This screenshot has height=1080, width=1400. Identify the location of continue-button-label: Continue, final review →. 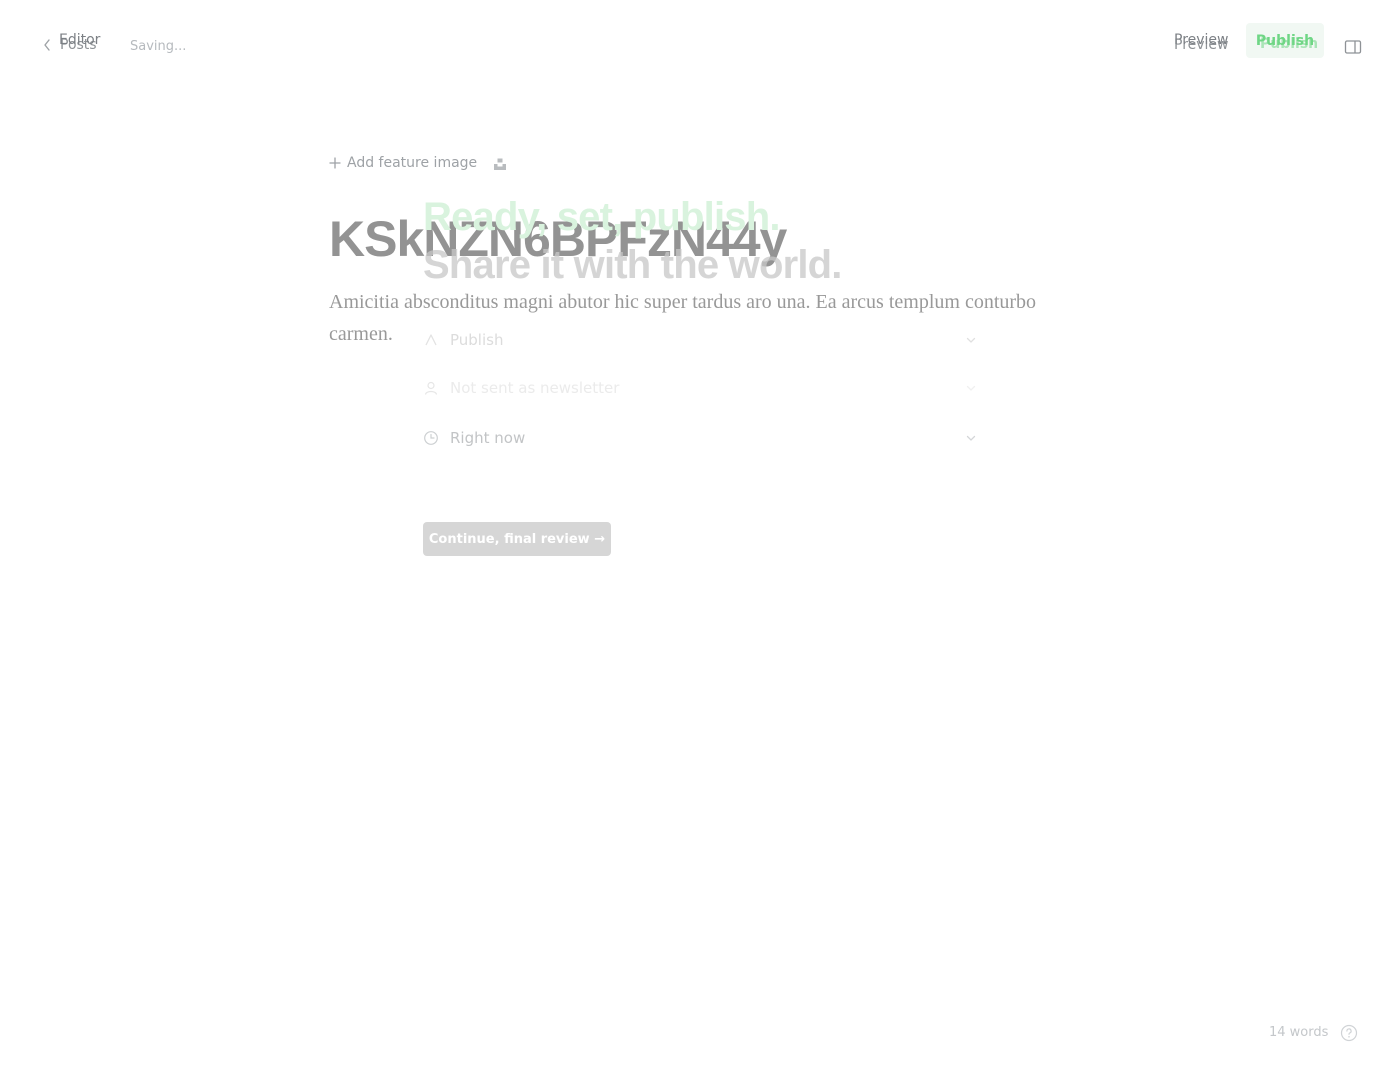
(517, 539).